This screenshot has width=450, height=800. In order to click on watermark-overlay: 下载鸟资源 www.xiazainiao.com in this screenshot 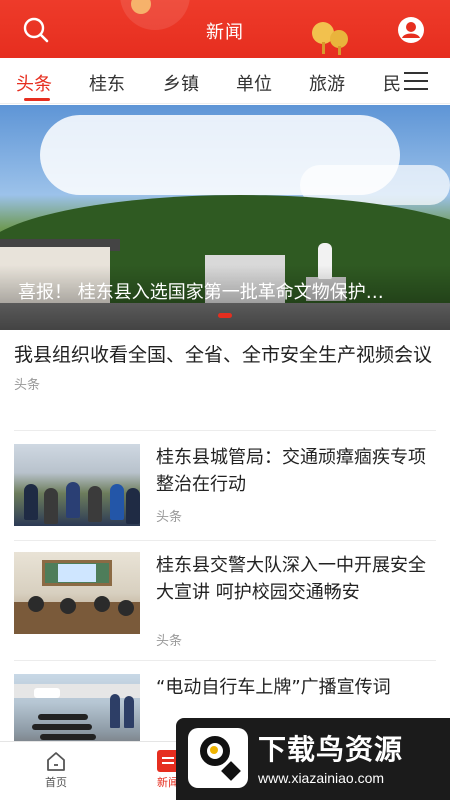, I will do `click(313, 759)`.